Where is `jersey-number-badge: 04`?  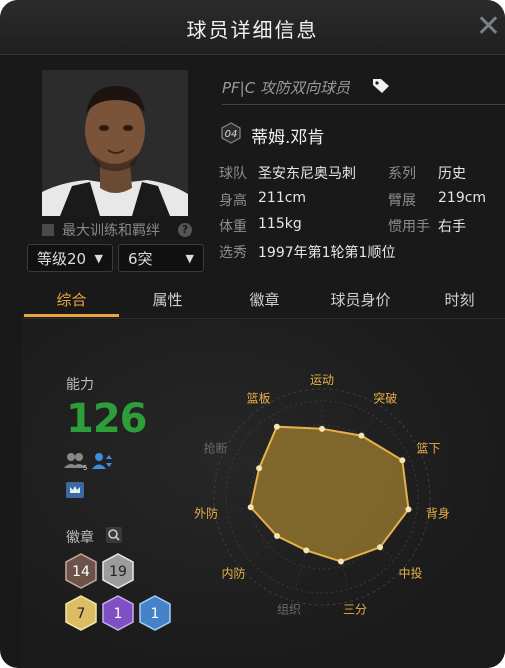 jersey-number-badge: 04 is located at coordinates (231, 133).